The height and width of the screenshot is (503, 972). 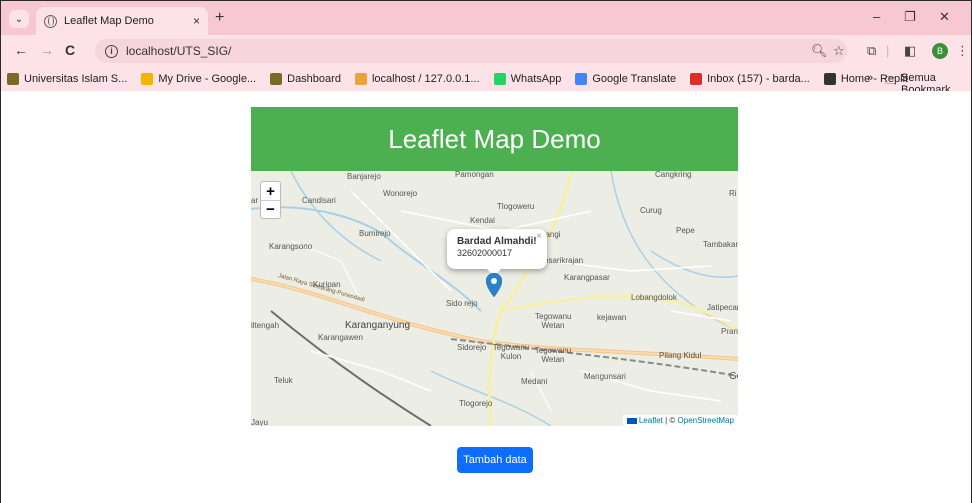 I want to click on site-info-icon: i, so click(x=111, y=51).